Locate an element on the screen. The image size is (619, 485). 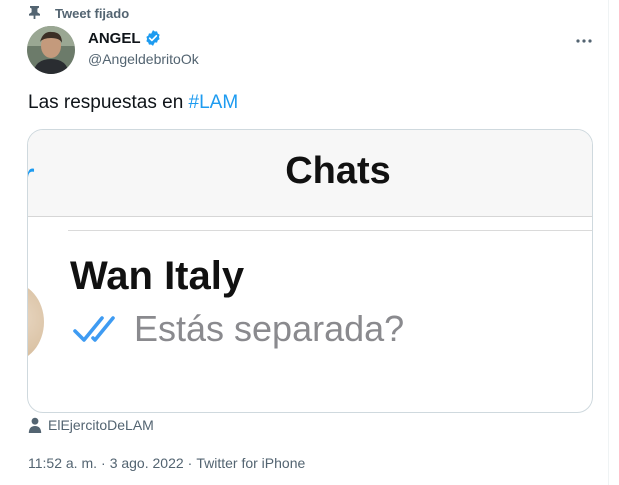
media-last-message: Estás separada? is located at coordinates (238, 329).